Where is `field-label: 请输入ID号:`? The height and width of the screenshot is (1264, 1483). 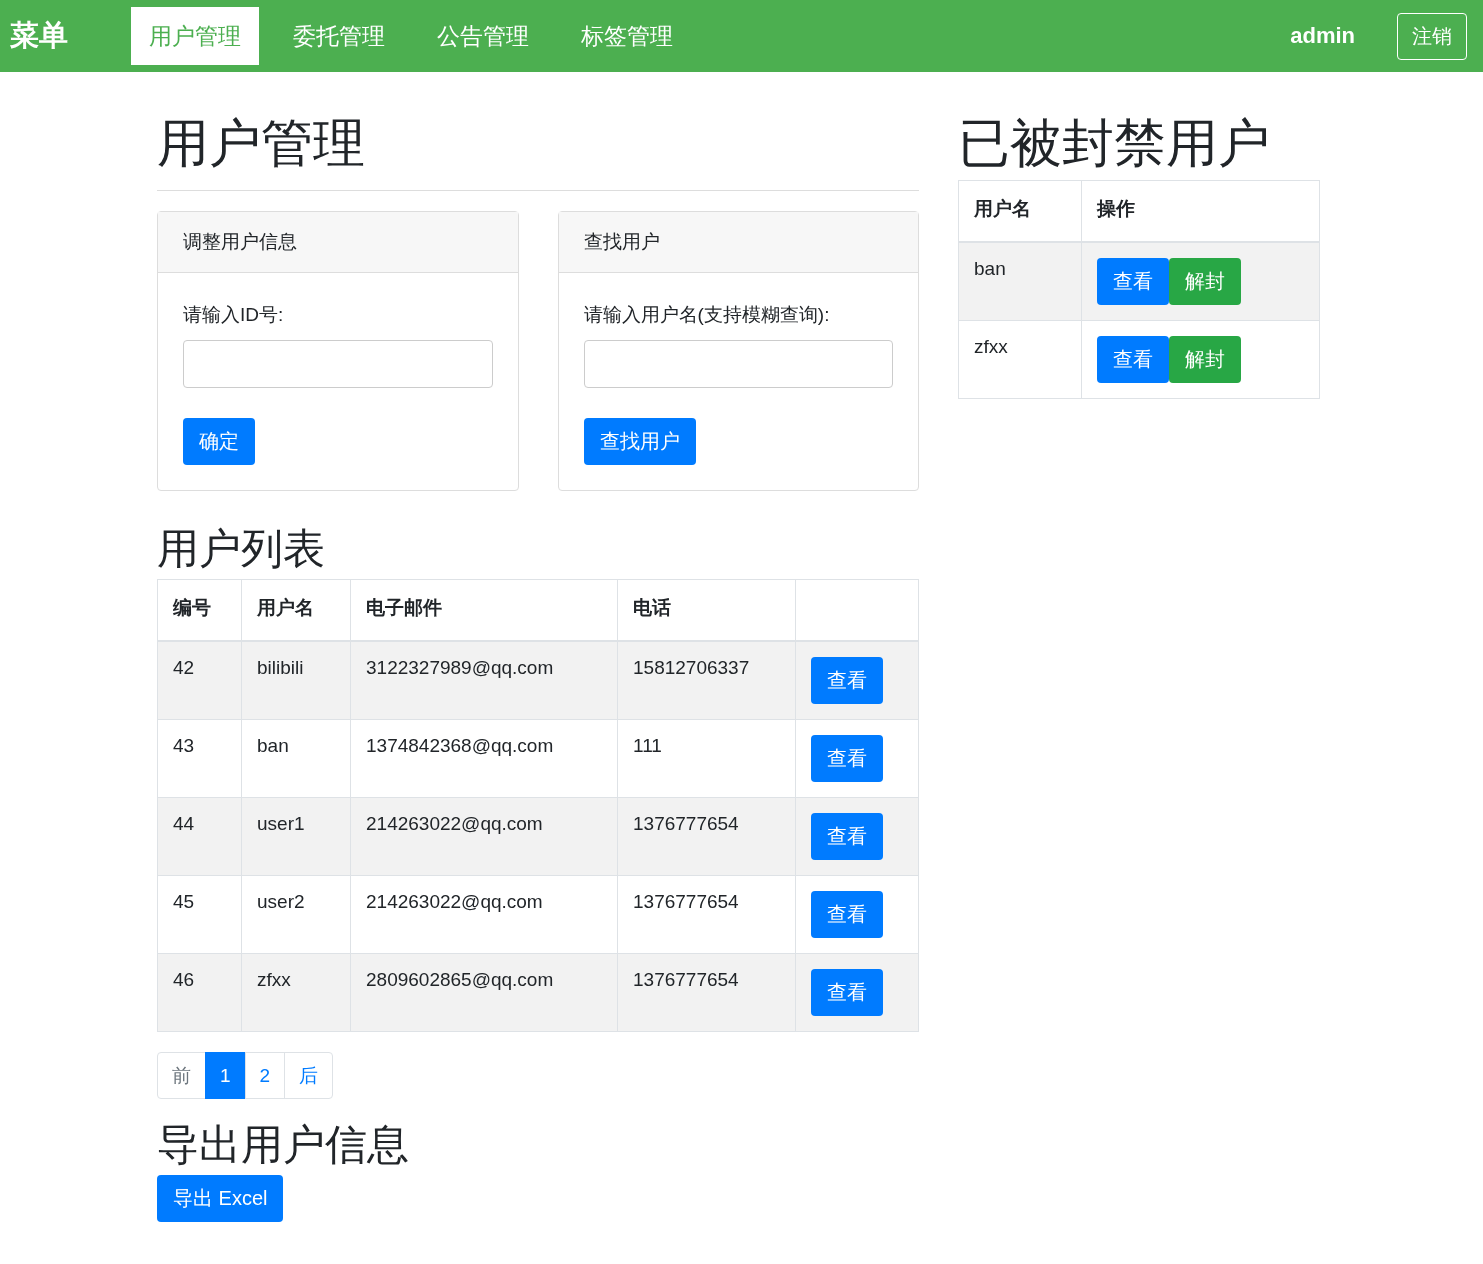 field-label: 请输入ID号: is located at coordinates (233, 315).